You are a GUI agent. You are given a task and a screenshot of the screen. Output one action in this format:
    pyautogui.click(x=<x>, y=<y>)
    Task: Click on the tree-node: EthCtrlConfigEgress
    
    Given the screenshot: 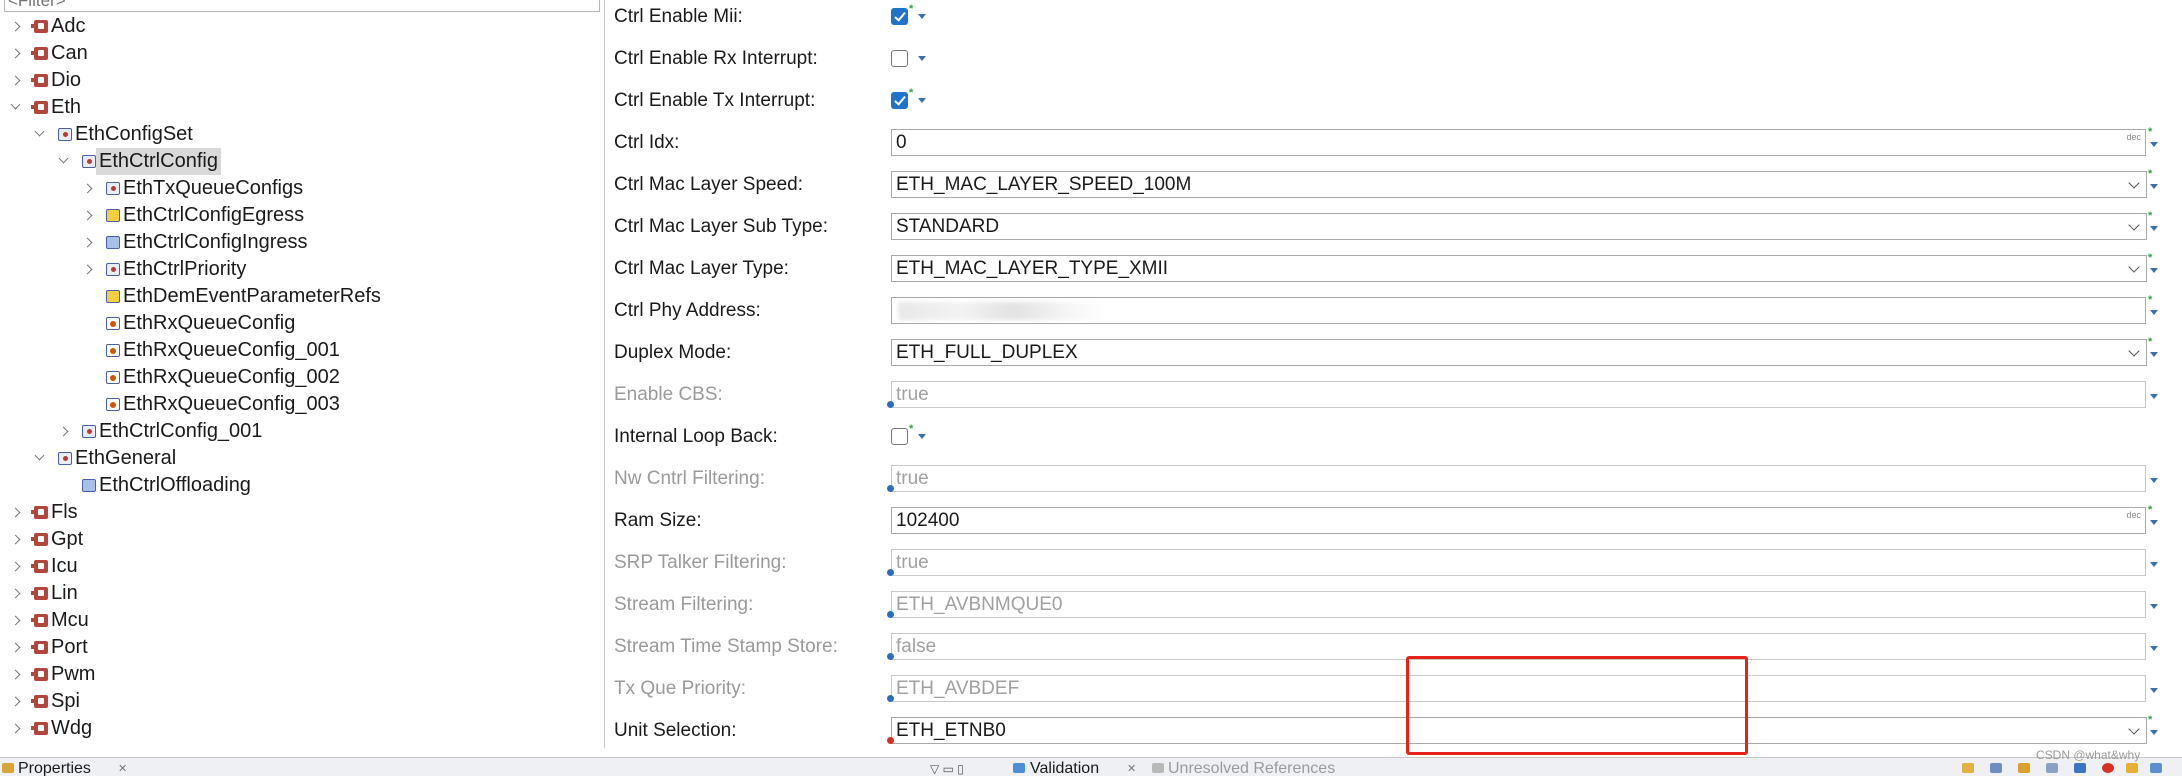 What is the action you would take?
    pyautogui.click(x=300, y=215)
    